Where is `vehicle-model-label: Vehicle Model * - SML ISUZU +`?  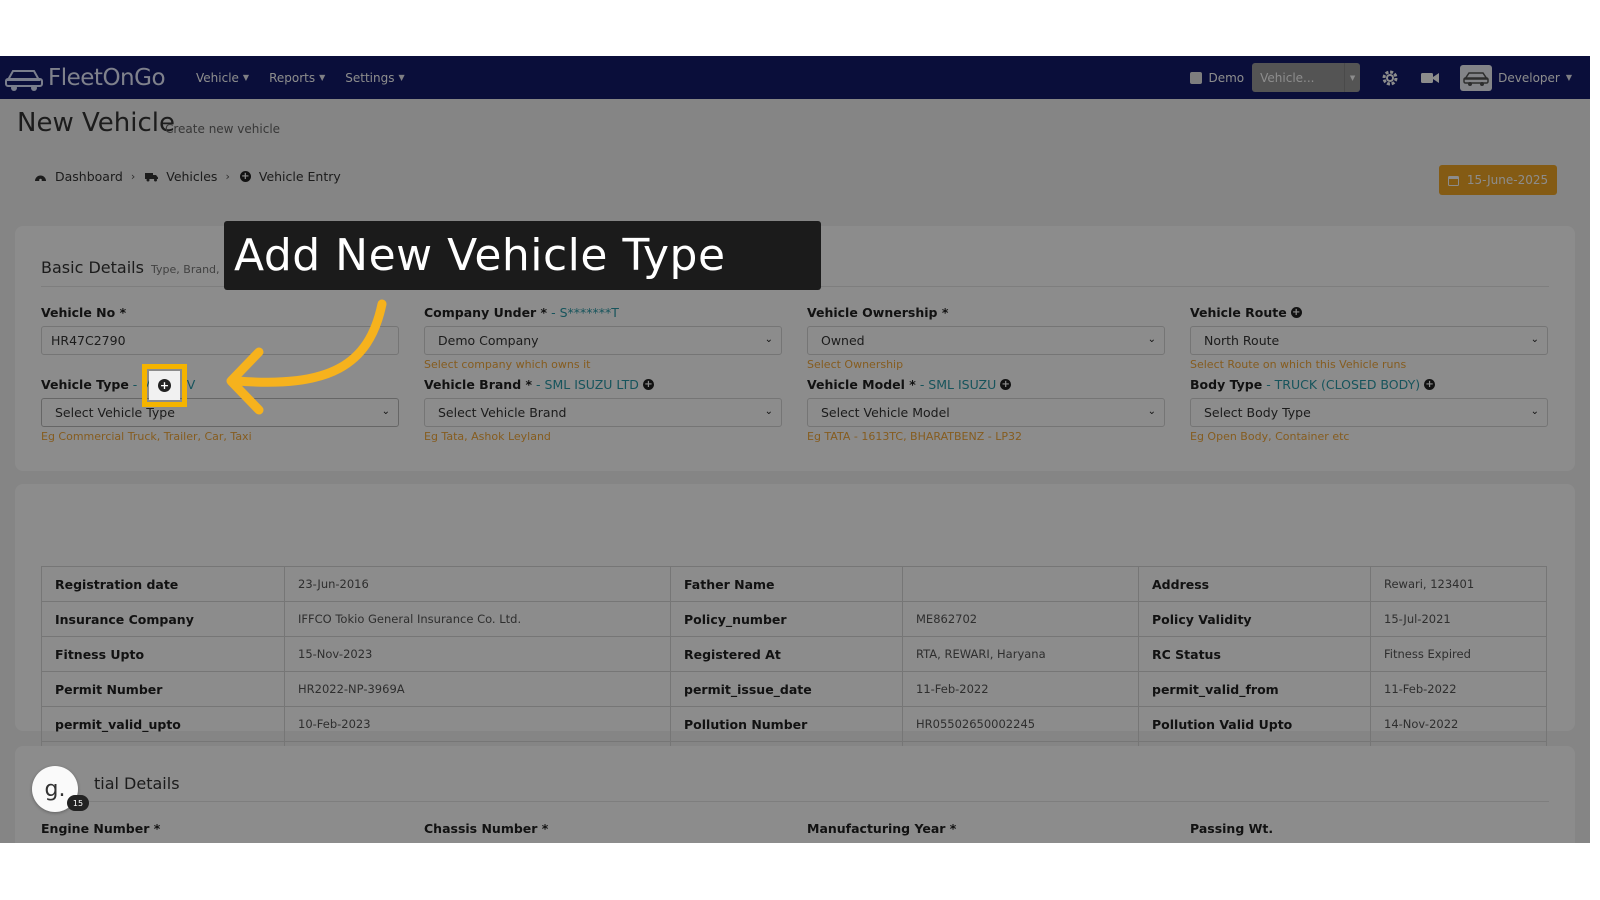 vehicle-model-label: Vehicle Model * - SML ISUZU + is located at coordinates (986, 384).